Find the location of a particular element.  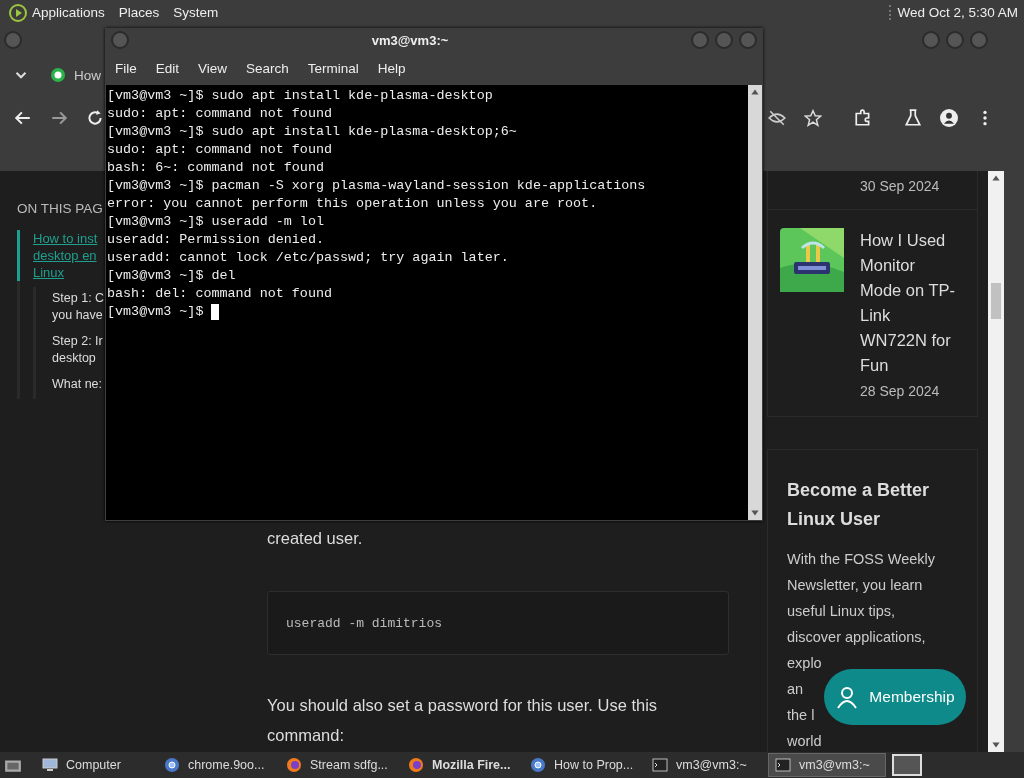

favicon-icon is located at coordinates (58, 75).